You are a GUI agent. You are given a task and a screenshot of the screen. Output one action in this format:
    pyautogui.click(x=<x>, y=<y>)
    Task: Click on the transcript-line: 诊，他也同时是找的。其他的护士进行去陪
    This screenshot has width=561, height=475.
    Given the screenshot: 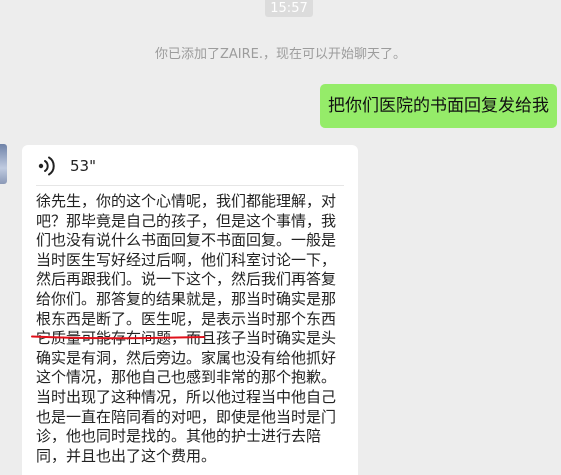 What is the action you would take?
    pyautogui.click(x=179, y=436)
    